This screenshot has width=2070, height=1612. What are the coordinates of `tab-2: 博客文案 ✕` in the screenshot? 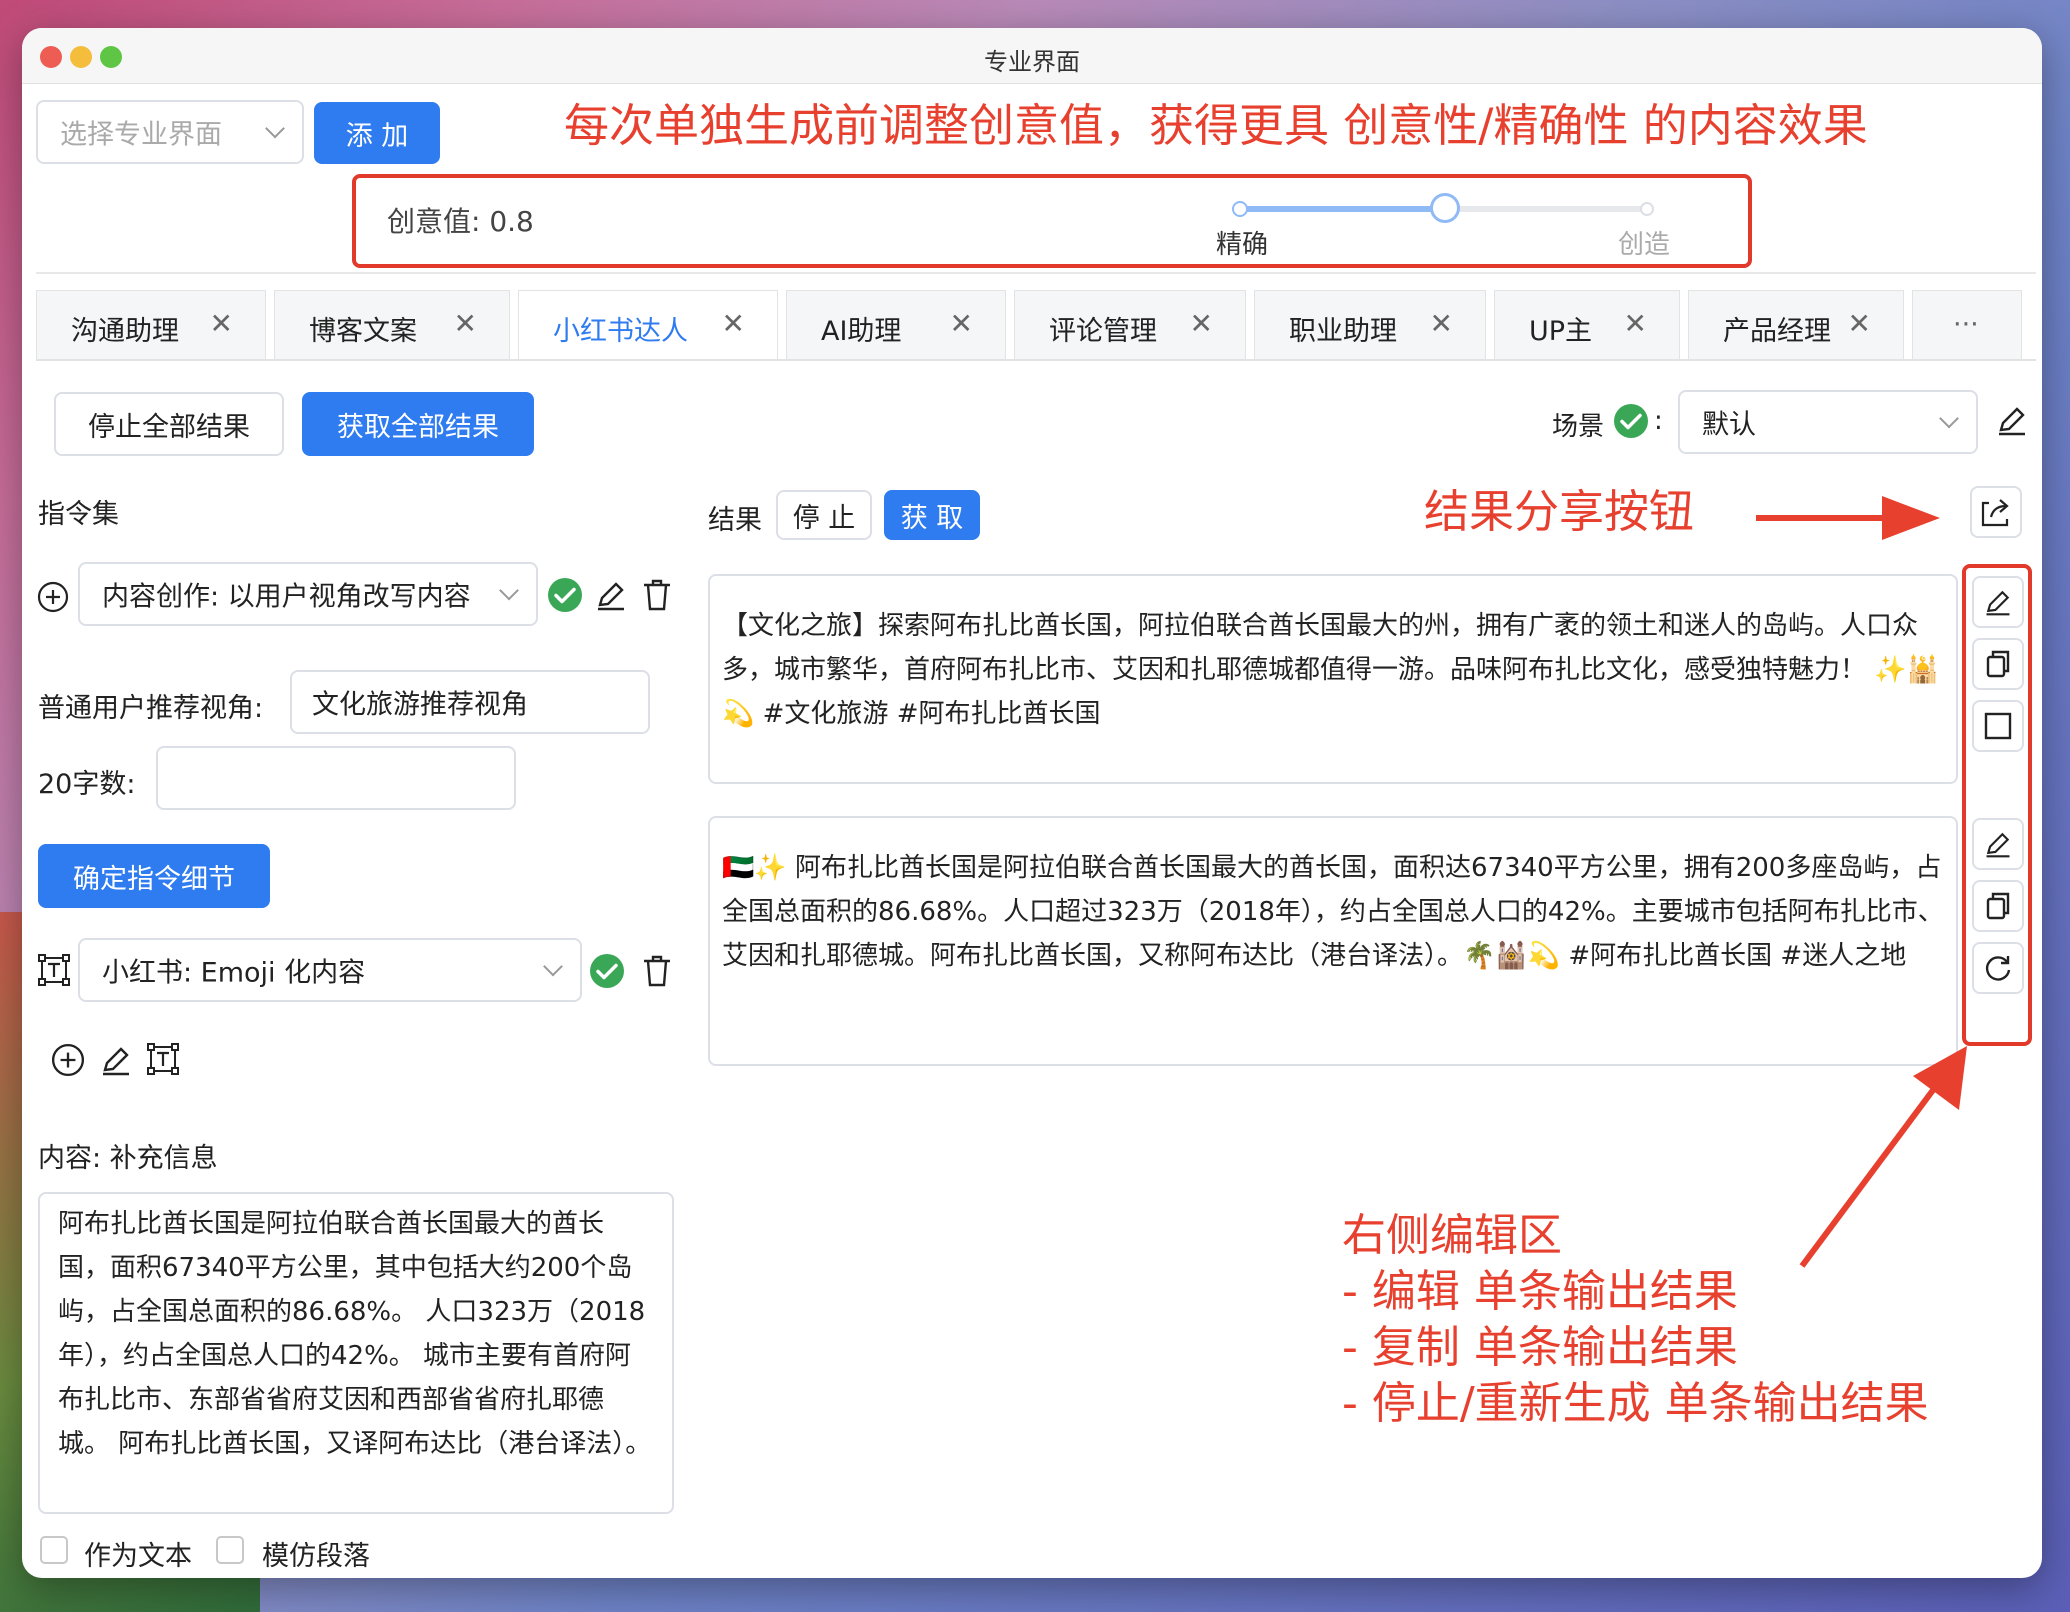 It's located at (392, 325).